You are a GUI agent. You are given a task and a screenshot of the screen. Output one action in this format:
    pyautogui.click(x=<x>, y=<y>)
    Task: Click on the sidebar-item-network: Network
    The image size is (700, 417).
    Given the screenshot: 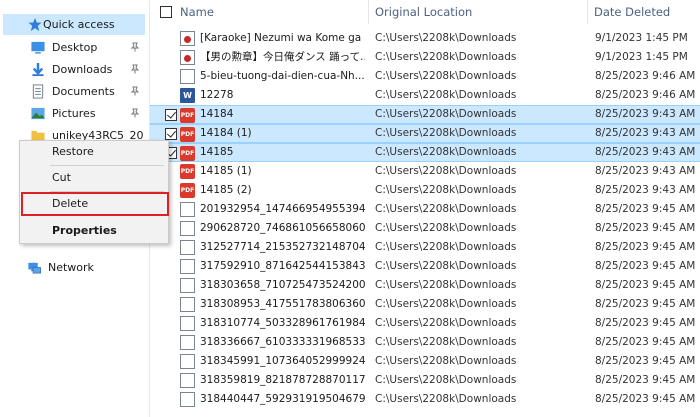 What is the action you would take?
    pyautogui.click(x=76, y=267)
    